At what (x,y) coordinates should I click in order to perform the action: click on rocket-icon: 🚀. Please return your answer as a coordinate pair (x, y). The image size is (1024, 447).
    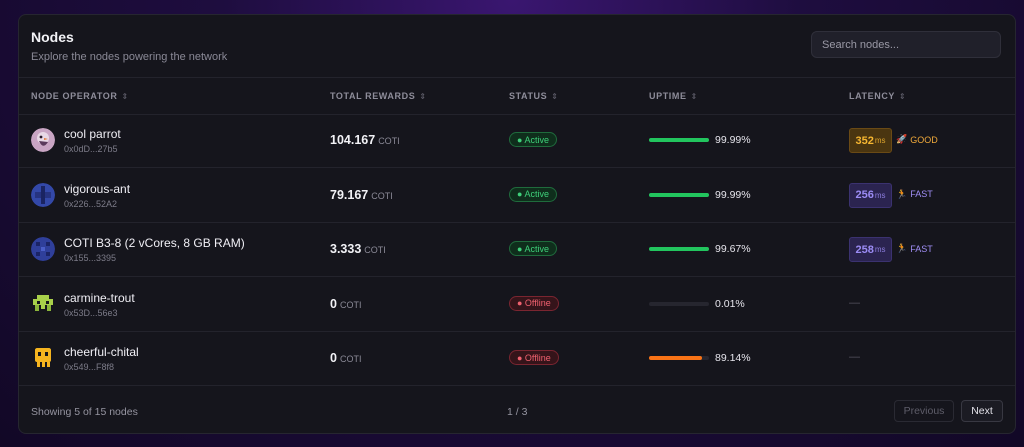
    Looking at the image, I should click on (902, 139).